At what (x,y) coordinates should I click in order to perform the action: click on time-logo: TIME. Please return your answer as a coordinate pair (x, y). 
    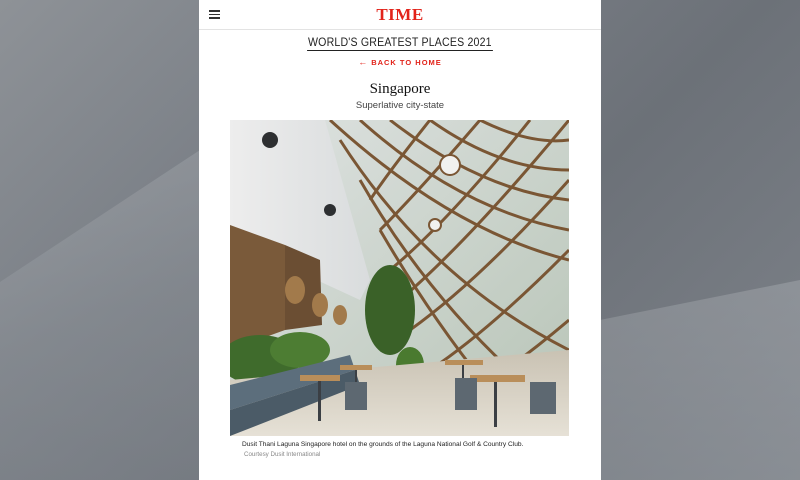
    Looking at the image, I should click on (400, 15).